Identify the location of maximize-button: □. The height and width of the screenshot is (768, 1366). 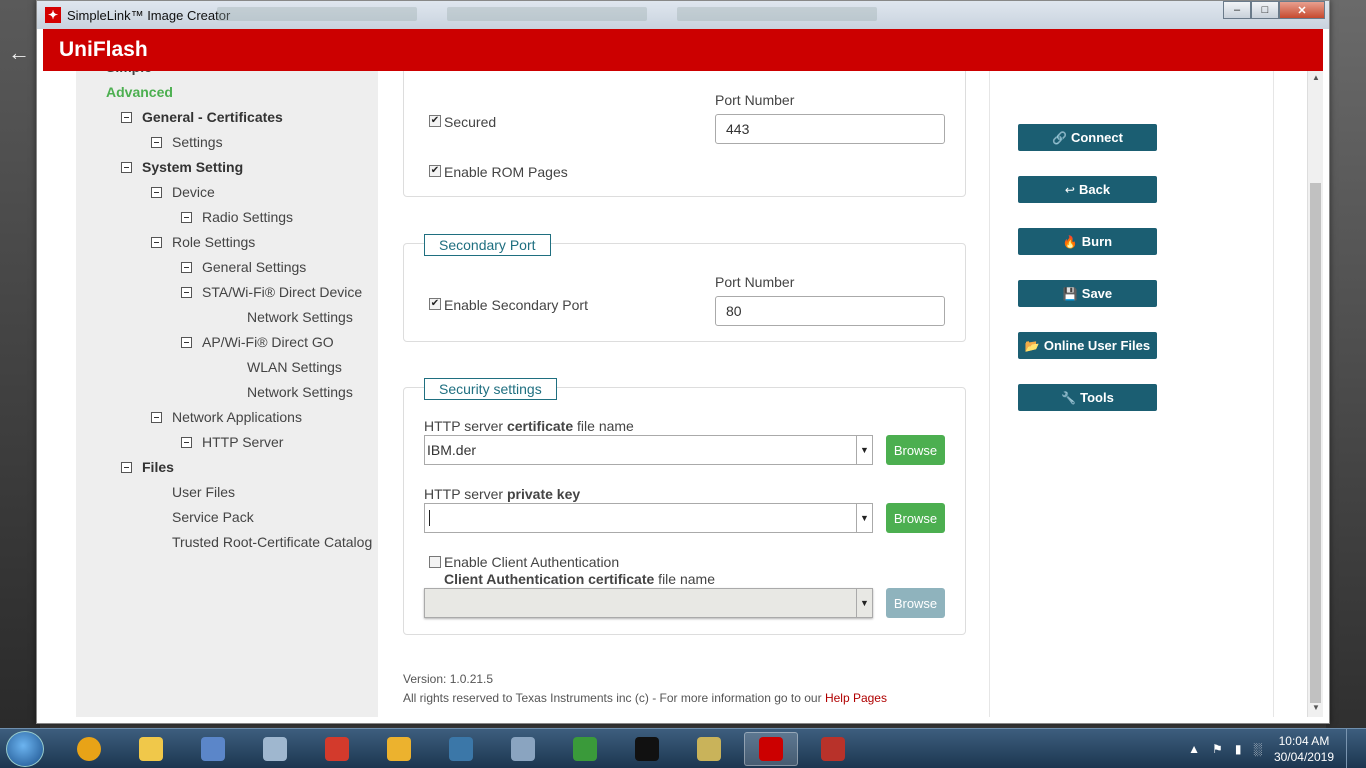
(1265, 10).